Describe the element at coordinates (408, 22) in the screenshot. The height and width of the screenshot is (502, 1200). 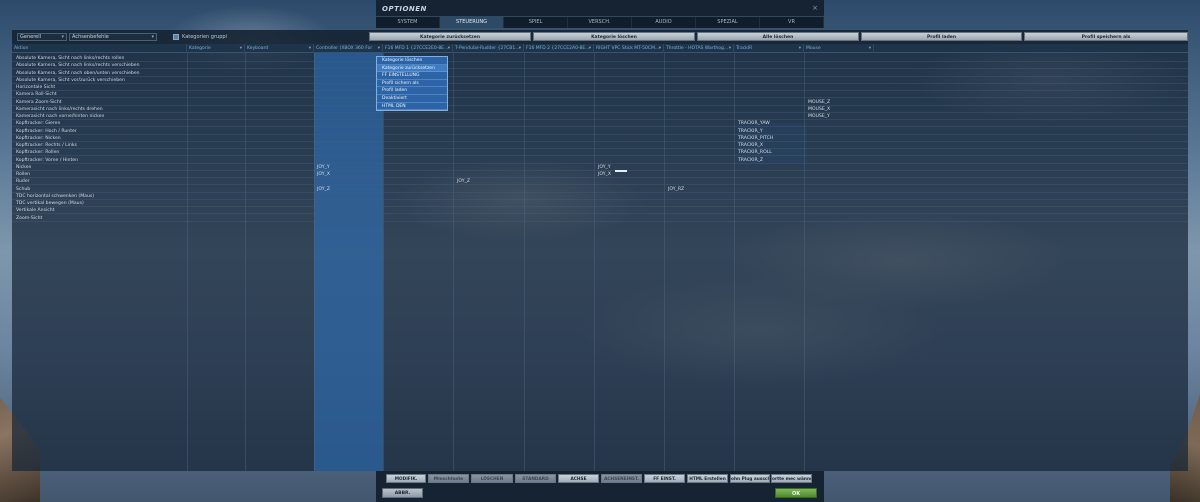
I see `tab-system: SYSTEM` at that location.